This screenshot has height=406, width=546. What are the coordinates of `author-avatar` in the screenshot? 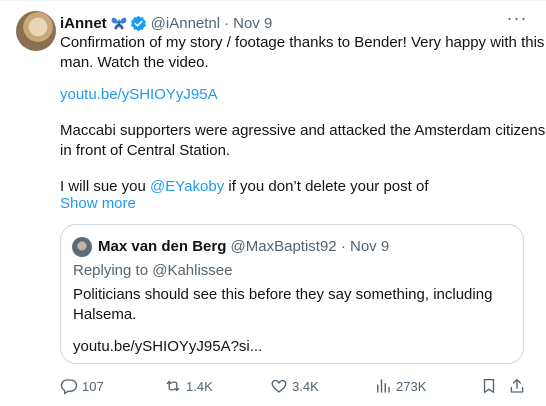 It's located at (36, 31).